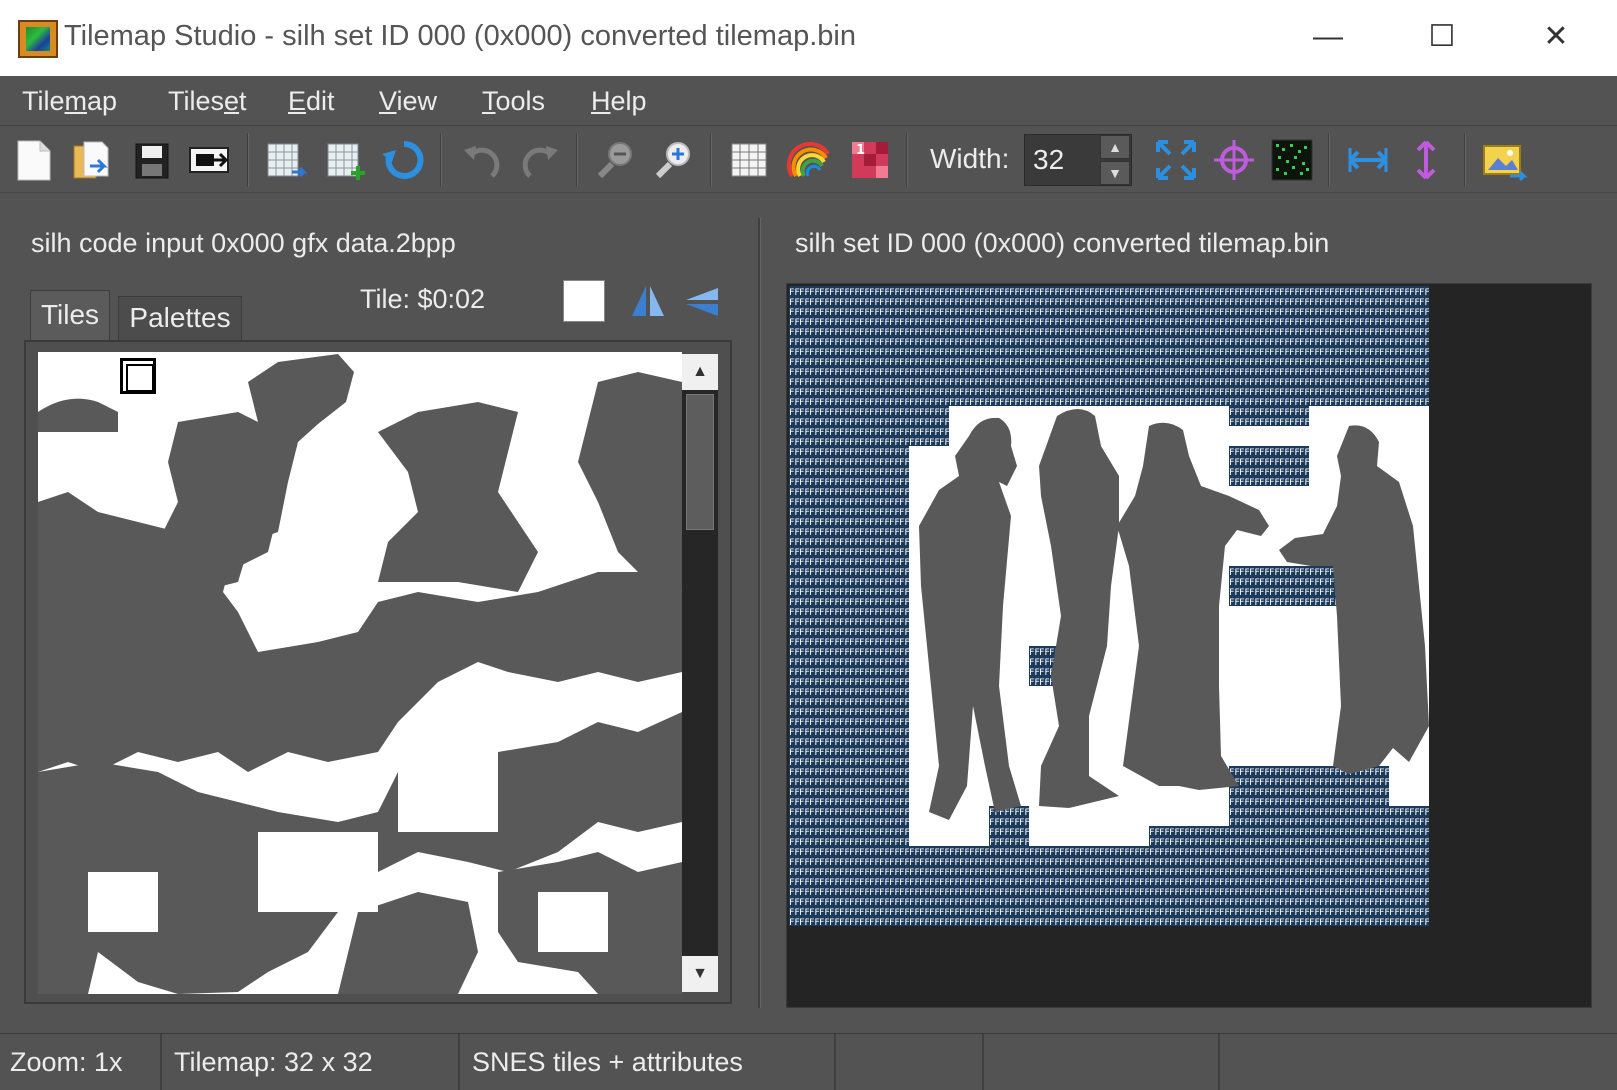 The image size is (1617, 1090). Describe the element at coordinates (700, 372) in the screenshot. I see `scroll-up-button: ▲` at that location.